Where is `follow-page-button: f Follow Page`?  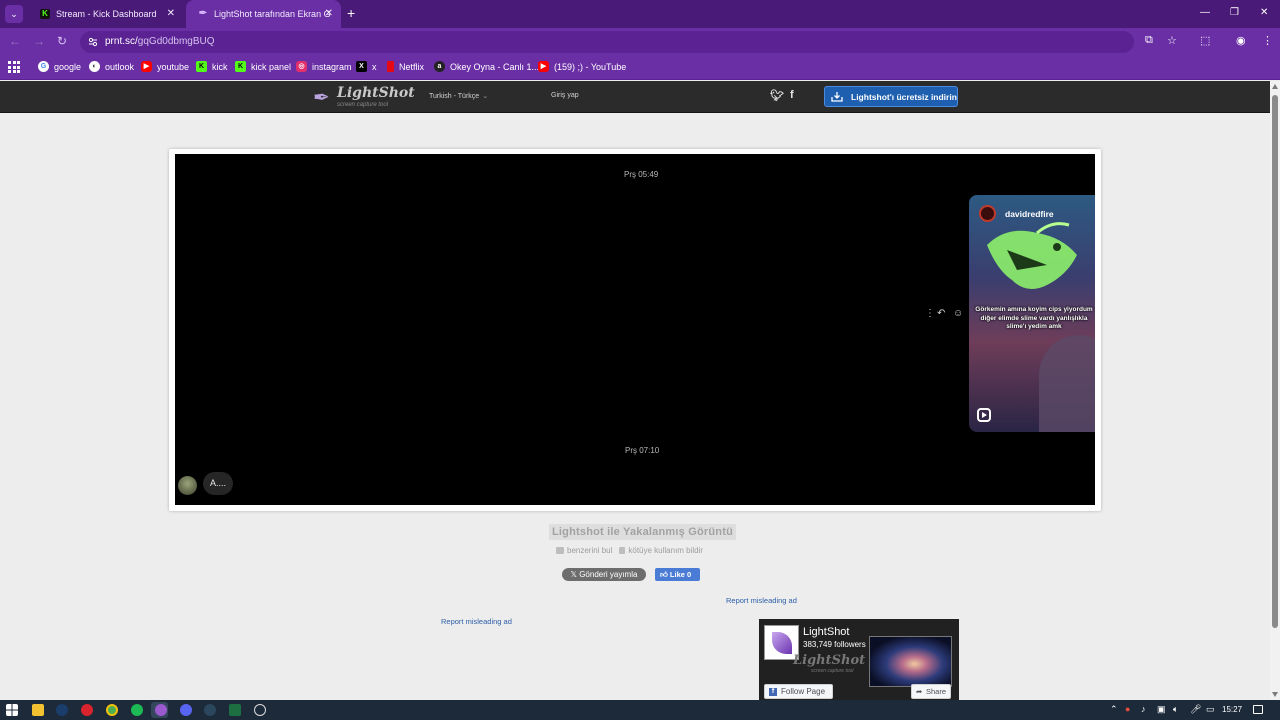
follow-page-button: f Follow Page is located at coordinates (798, 691).